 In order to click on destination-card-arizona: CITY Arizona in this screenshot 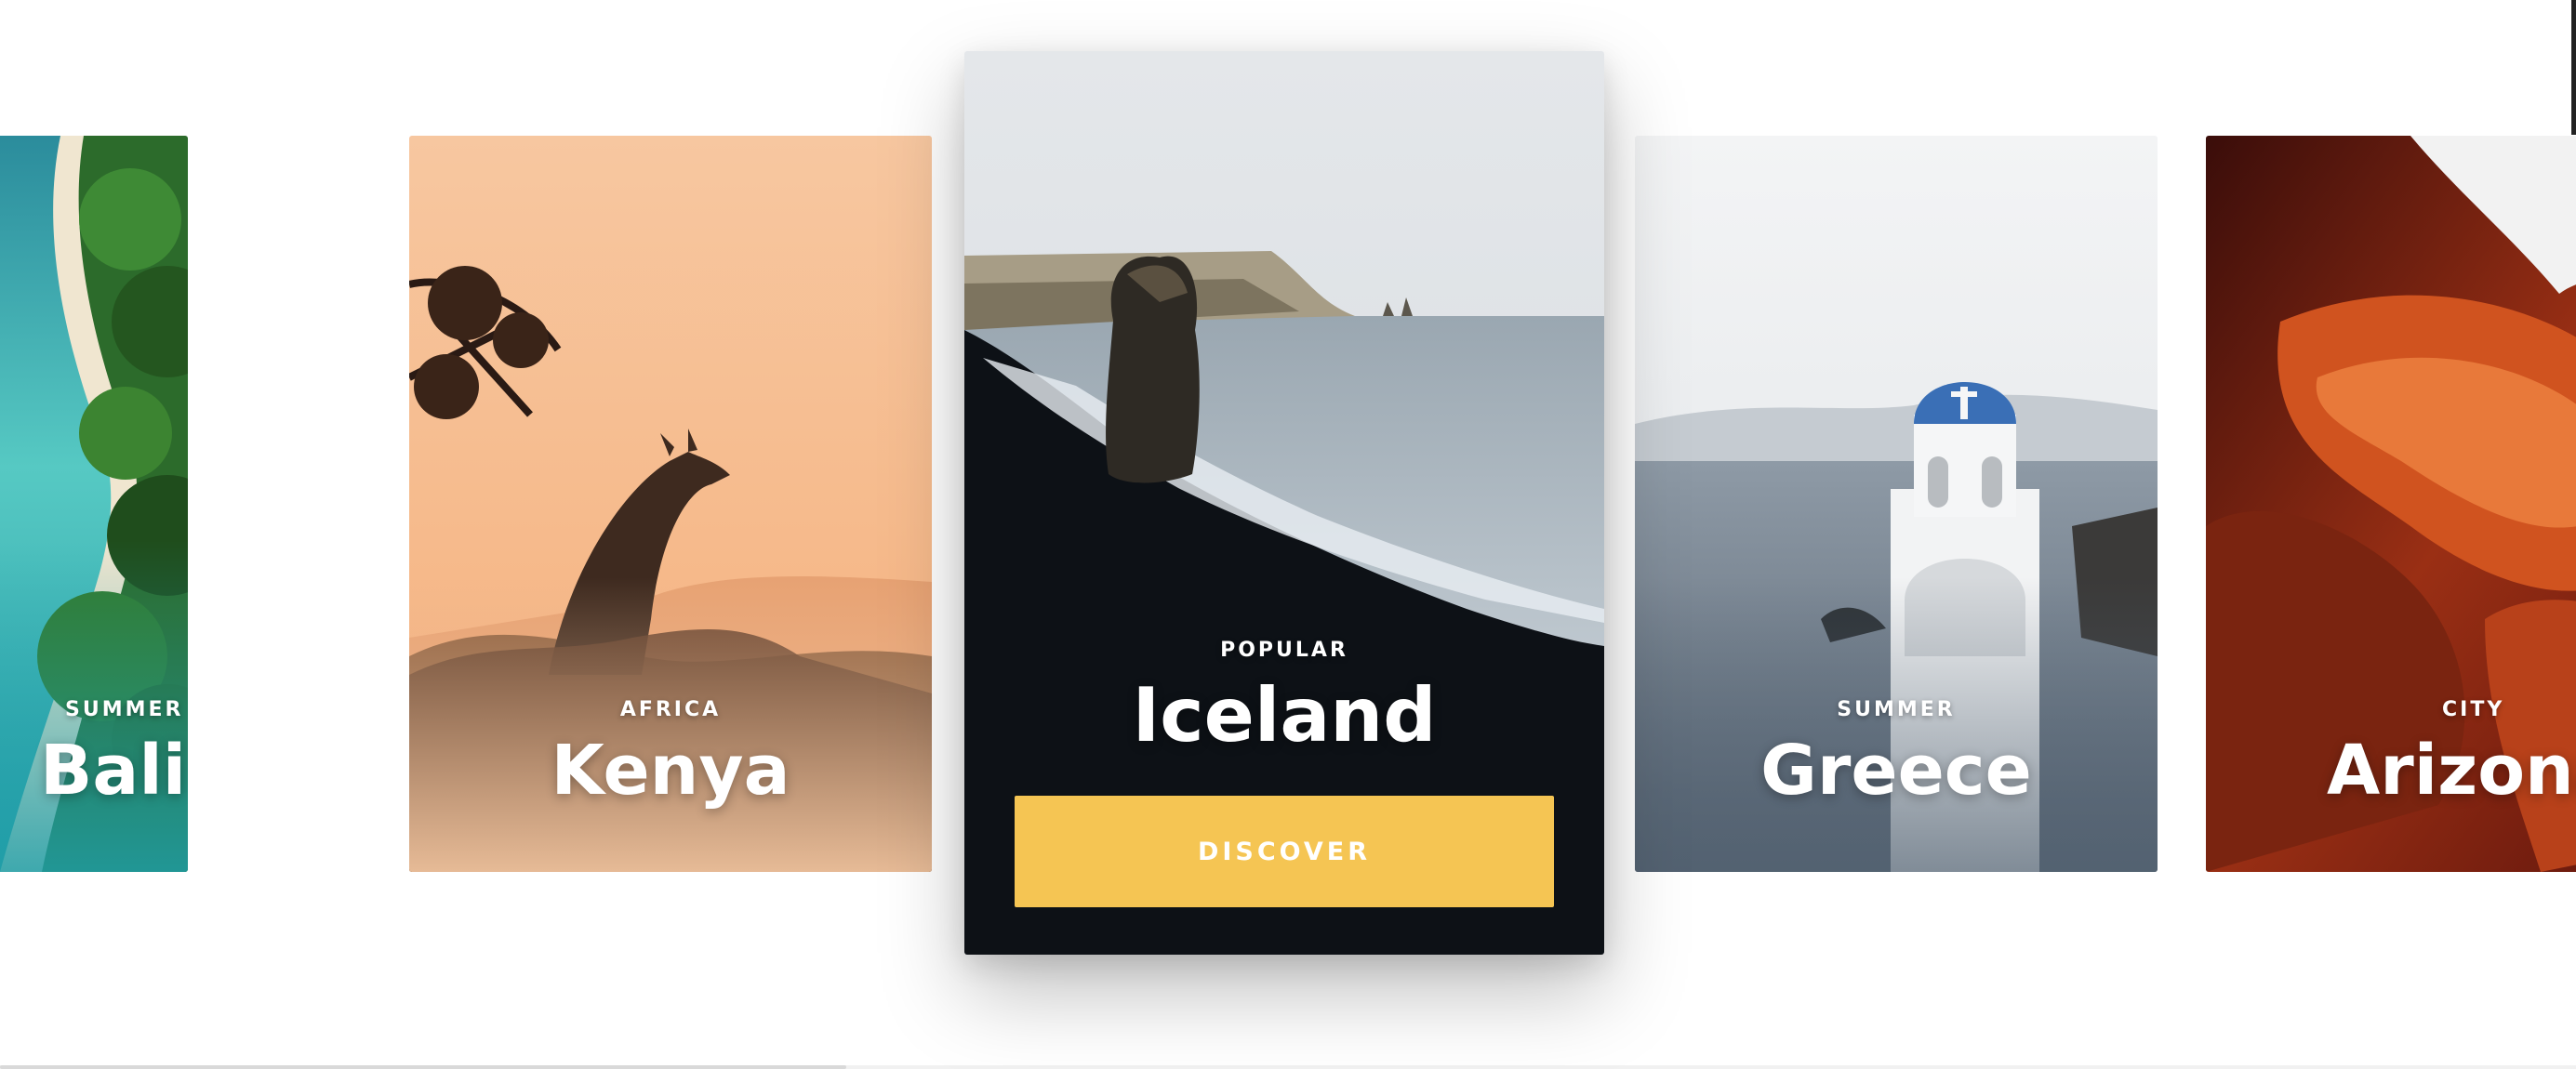, I will do `click(2391, 504)`.